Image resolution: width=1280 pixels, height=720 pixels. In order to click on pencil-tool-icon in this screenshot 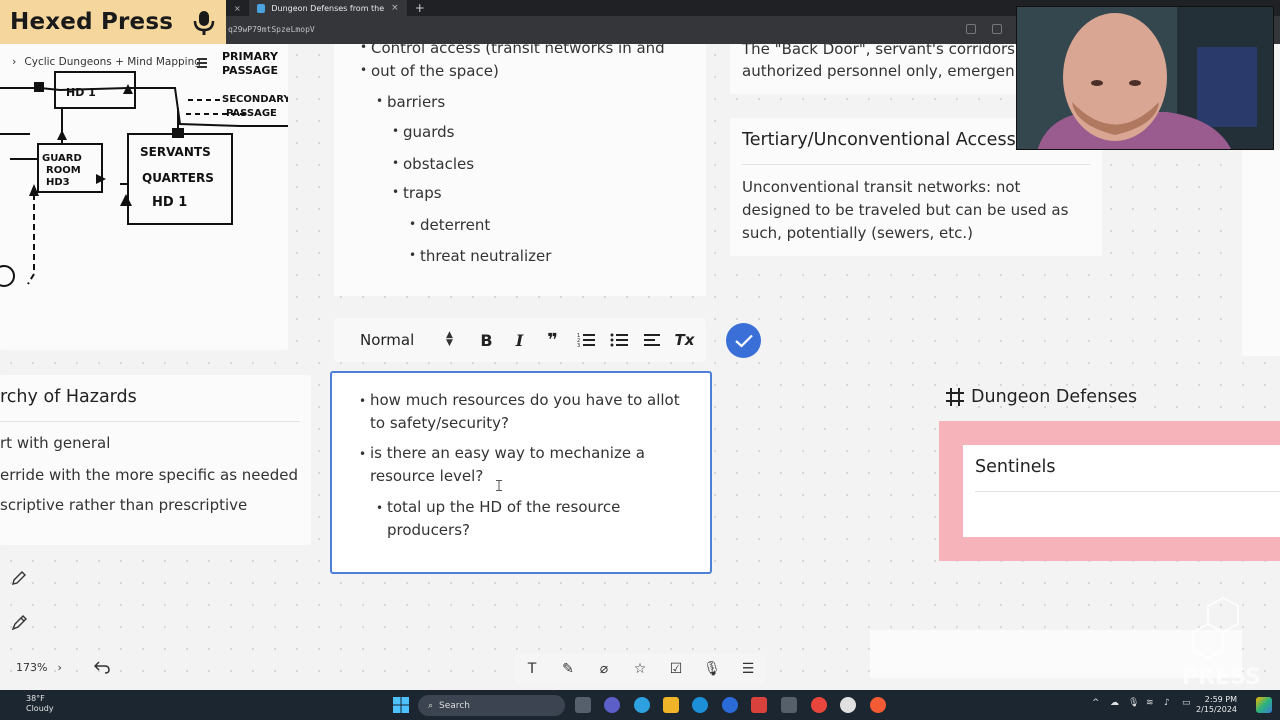, I will do `click(19, 578)`.